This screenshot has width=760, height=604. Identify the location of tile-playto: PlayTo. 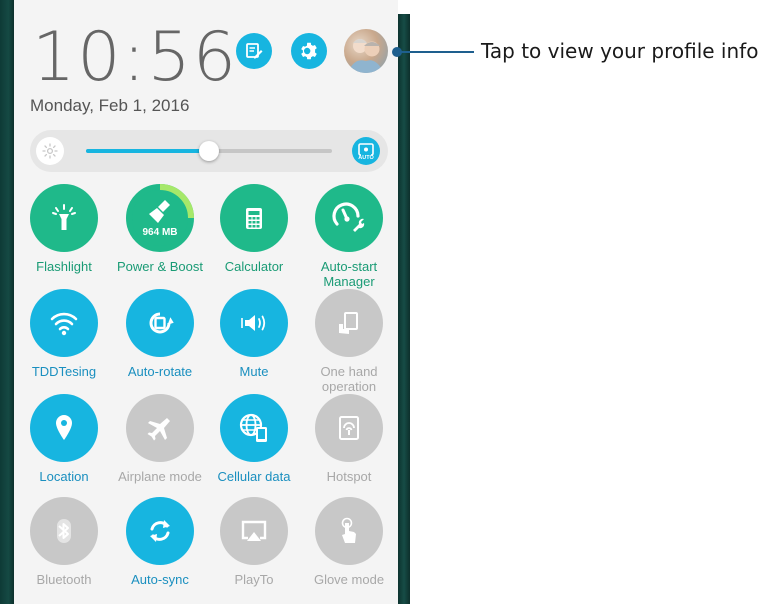
(254, 542).